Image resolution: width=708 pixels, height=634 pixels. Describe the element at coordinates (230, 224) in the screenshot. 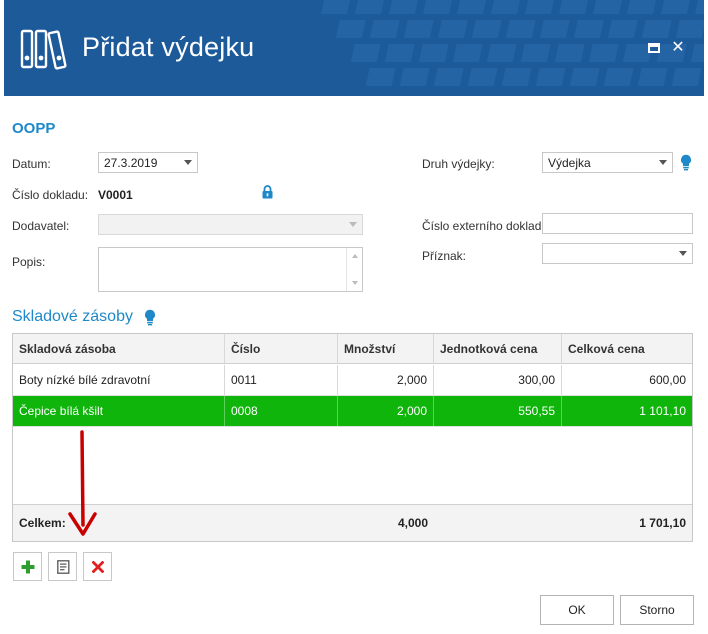

I see `dodavatel-select` at that location.